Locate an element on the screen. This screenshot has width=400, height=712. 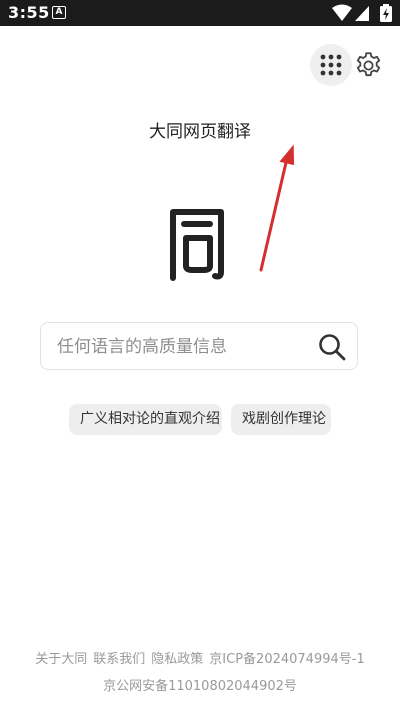
wifi-icon is located at coordinates (342, 12).